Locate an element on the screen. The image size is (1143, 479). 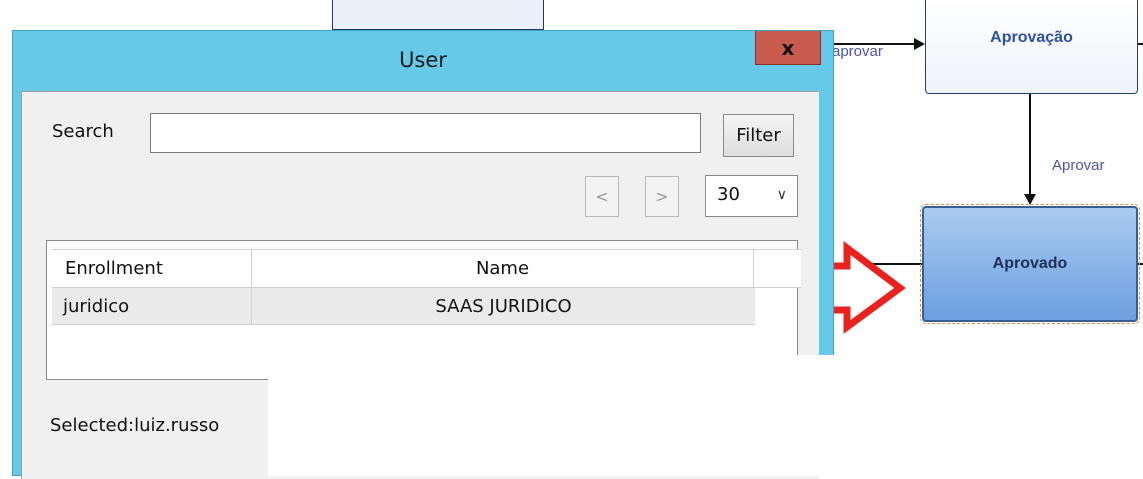
dialog-title: User is located at coordinates (423, 60).